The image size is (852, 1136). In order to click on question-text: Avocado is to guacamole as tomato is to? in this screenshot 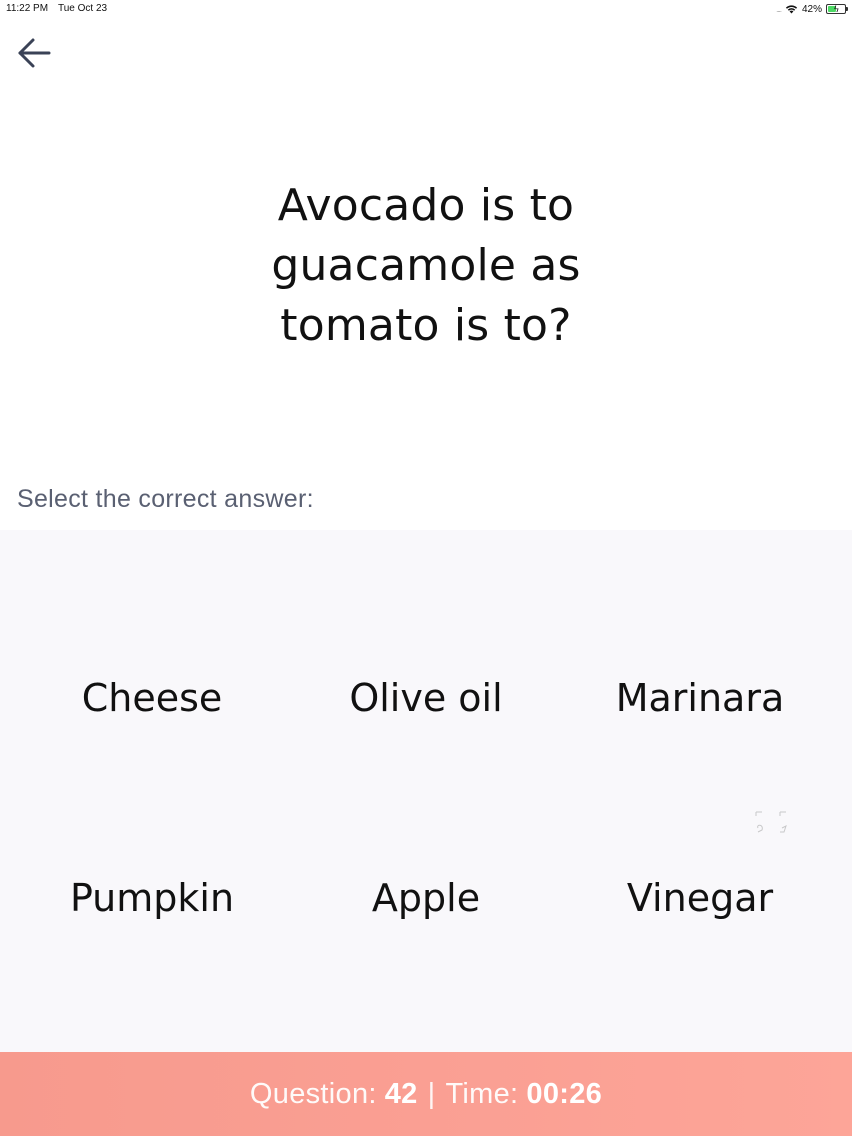, I will do `click(426, 266)`.